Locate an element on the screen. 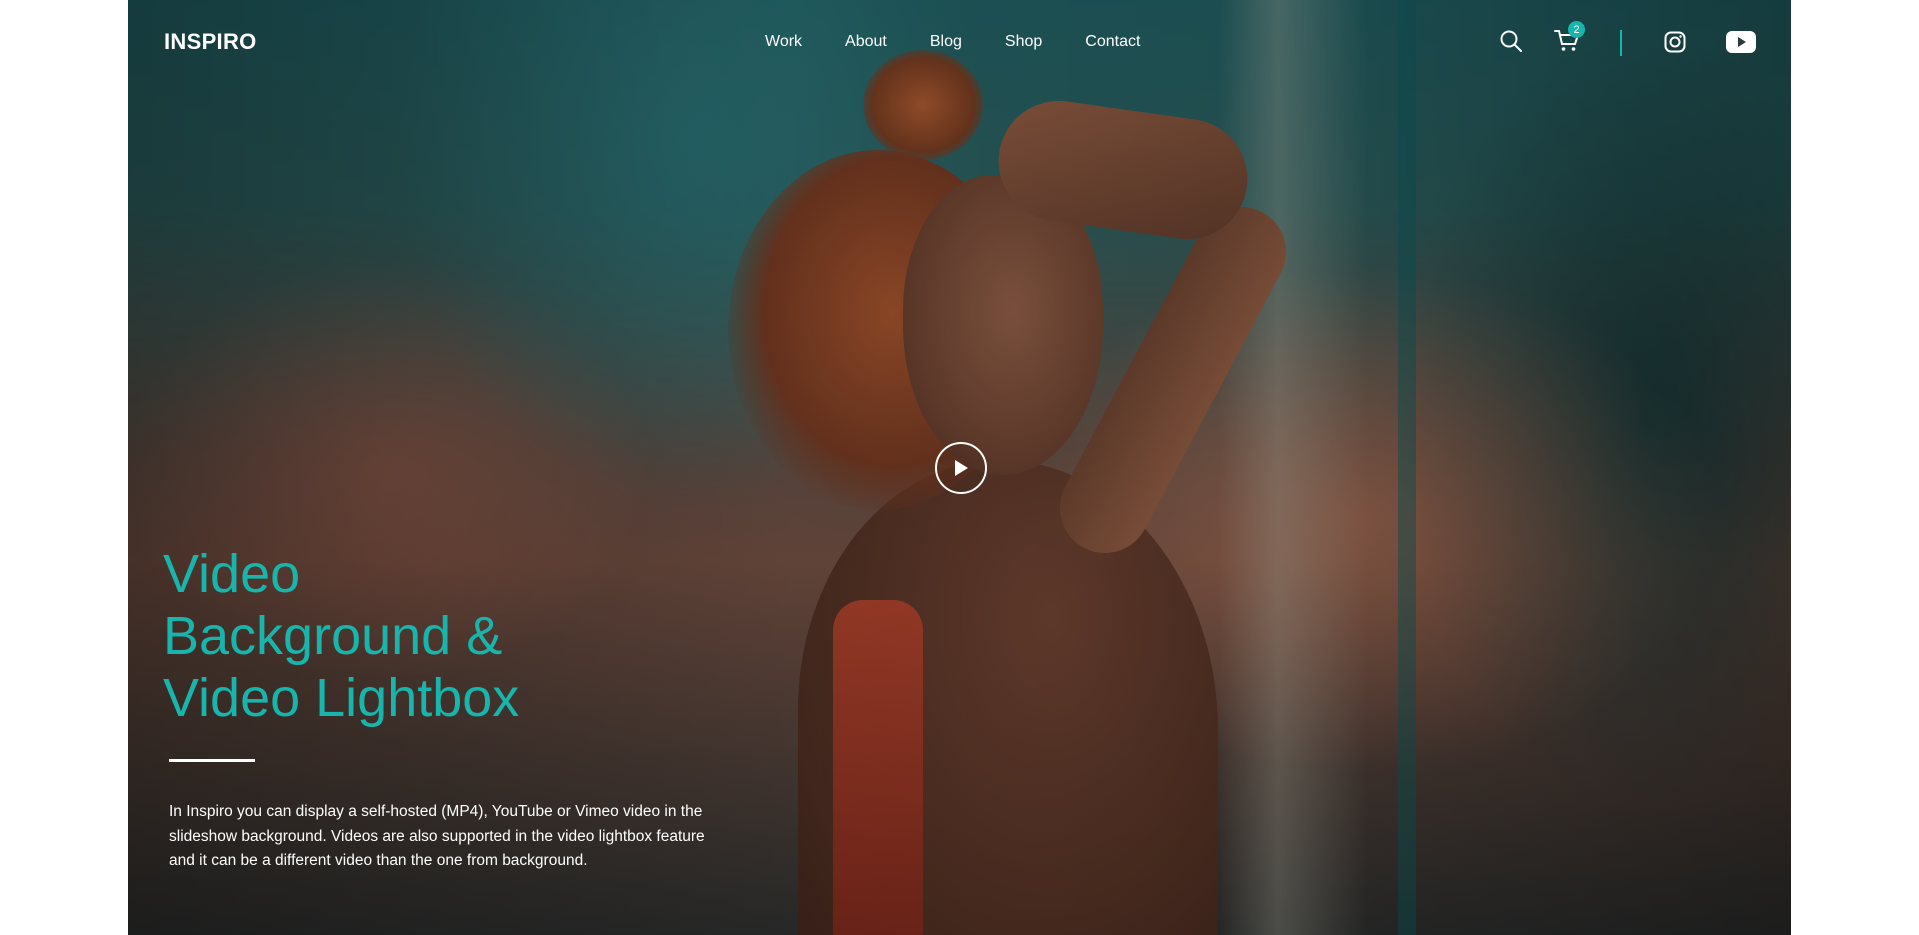 The width and height of the screenshot is (1919, 935). nav-item-shop: Shop is located at coordinates (1023, 42).